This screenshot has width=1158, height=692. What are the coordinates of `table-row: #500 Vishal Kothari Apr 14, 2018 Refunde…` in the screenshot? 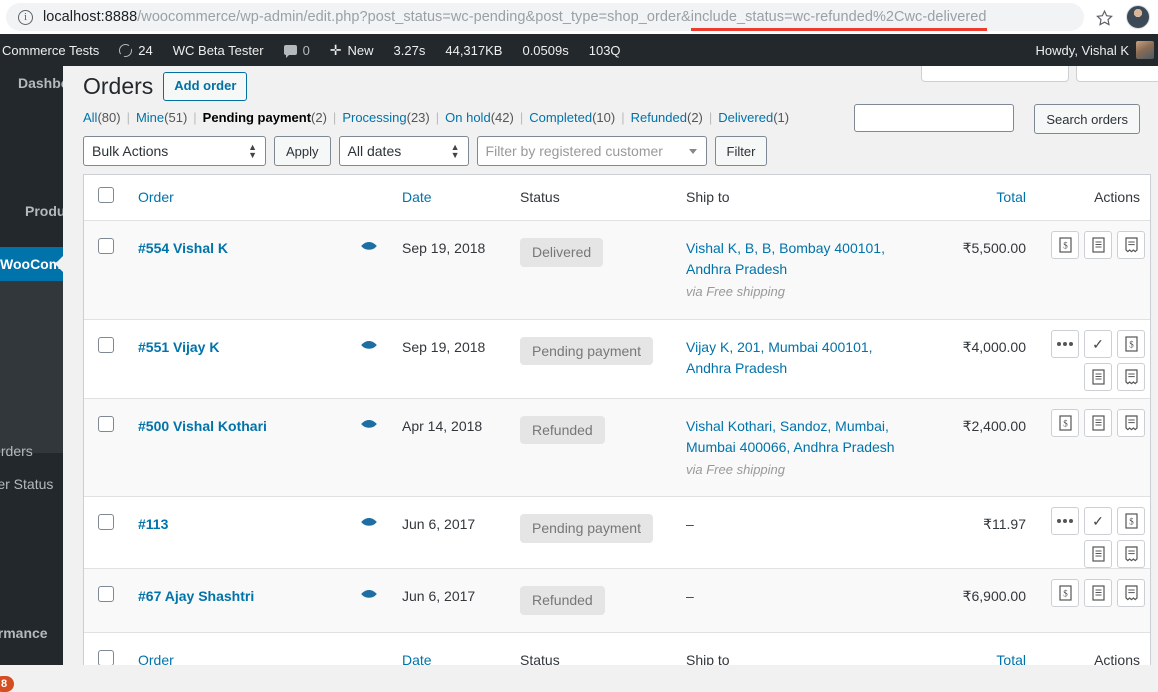 It's located at (617, 447).